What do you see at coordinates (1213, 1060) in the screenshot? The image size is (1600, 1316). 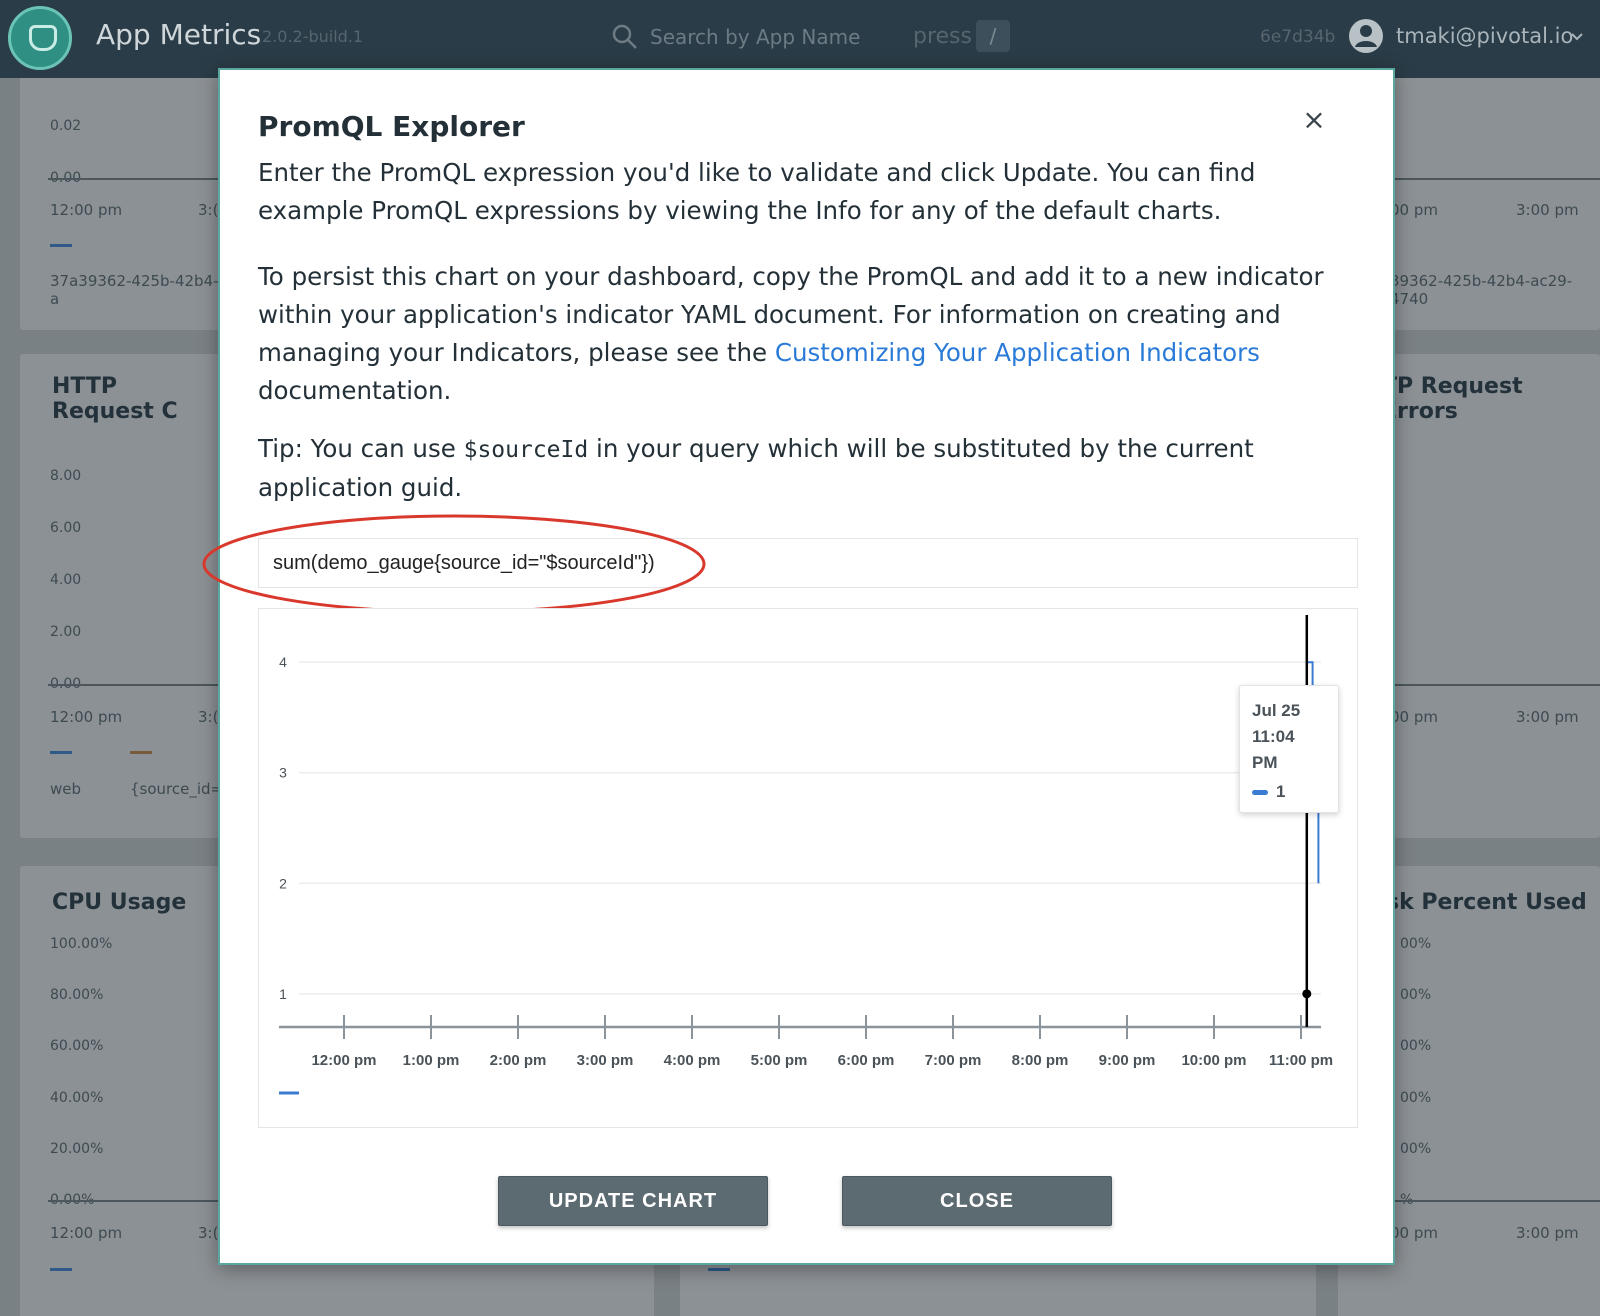 I see `x-tick-label: 10:00 pm` at bounding box center [1213, 1060].